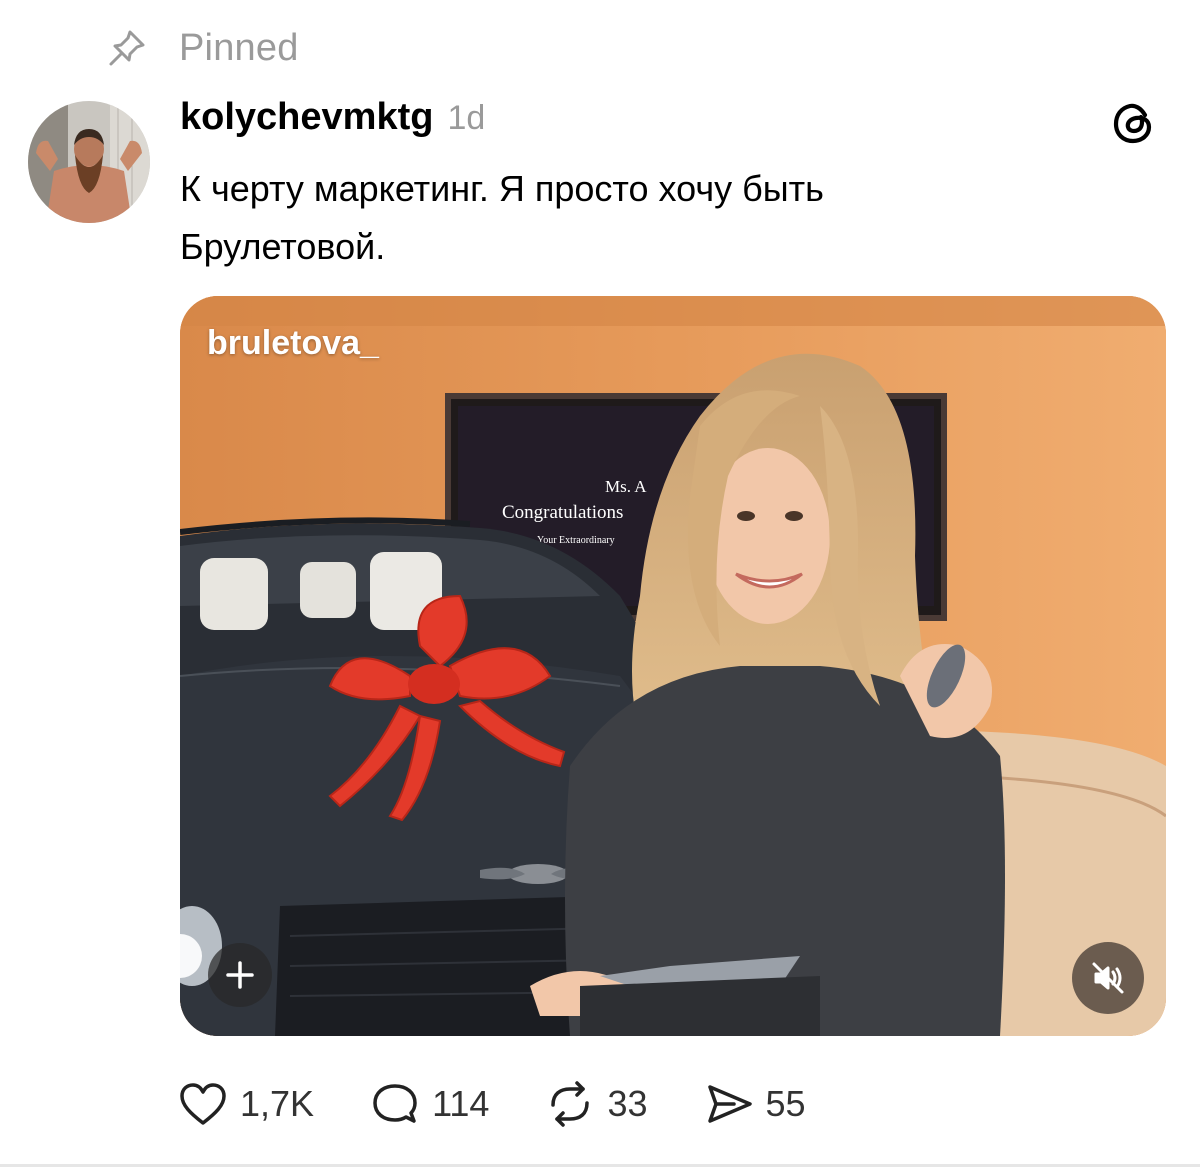 The height and width of the screenshot is (1167, 1200). I want to click on video-creator-handle: bruletova_, so click(293, 343).